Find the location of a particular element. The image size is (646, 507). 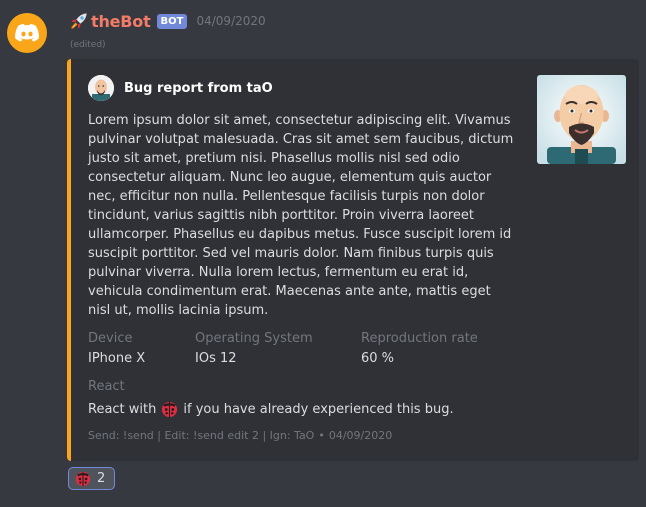

field-value-device: IPhone X is located at coordinates (117, 358).